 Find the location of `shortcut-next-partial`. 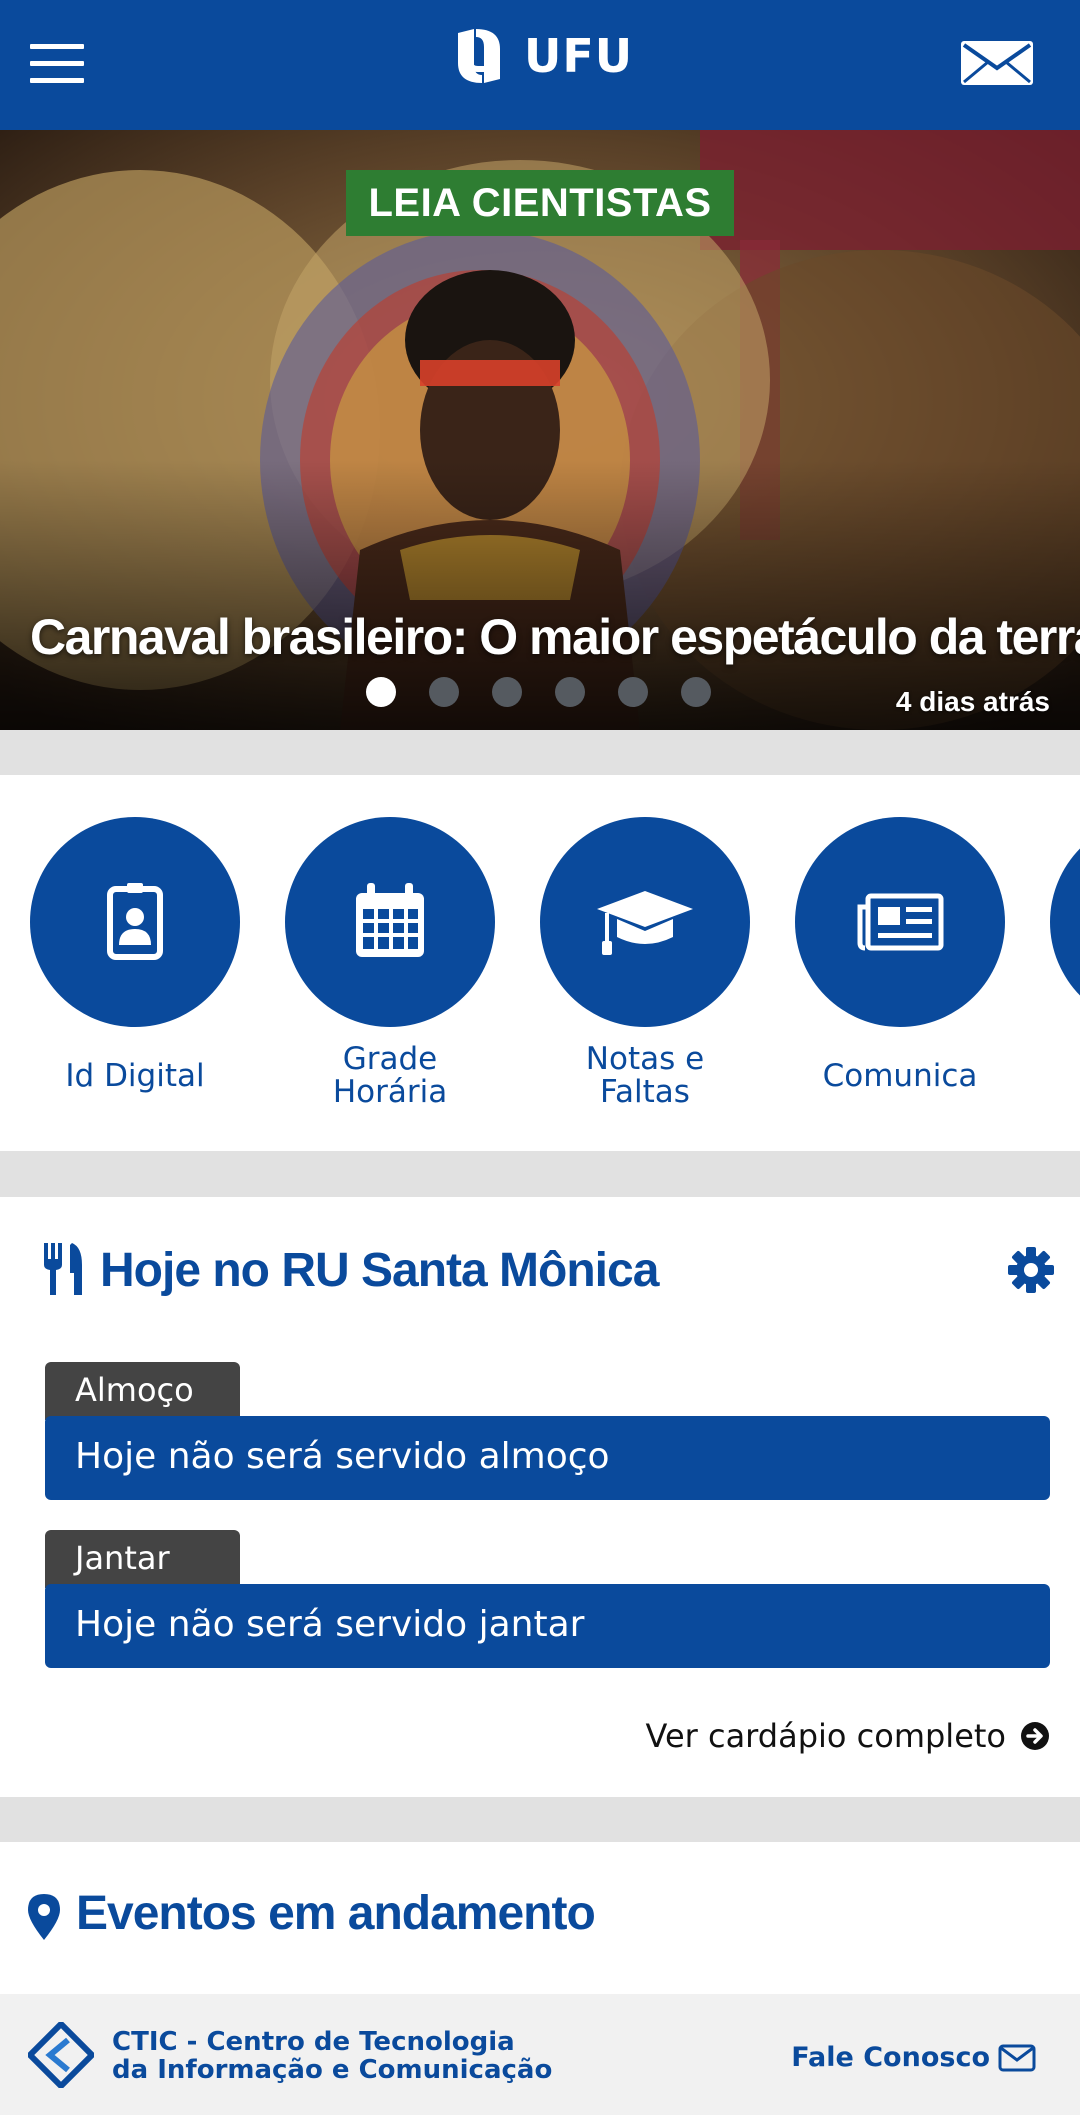

shortcut-next-partial is located at coordinates (1065, 922).